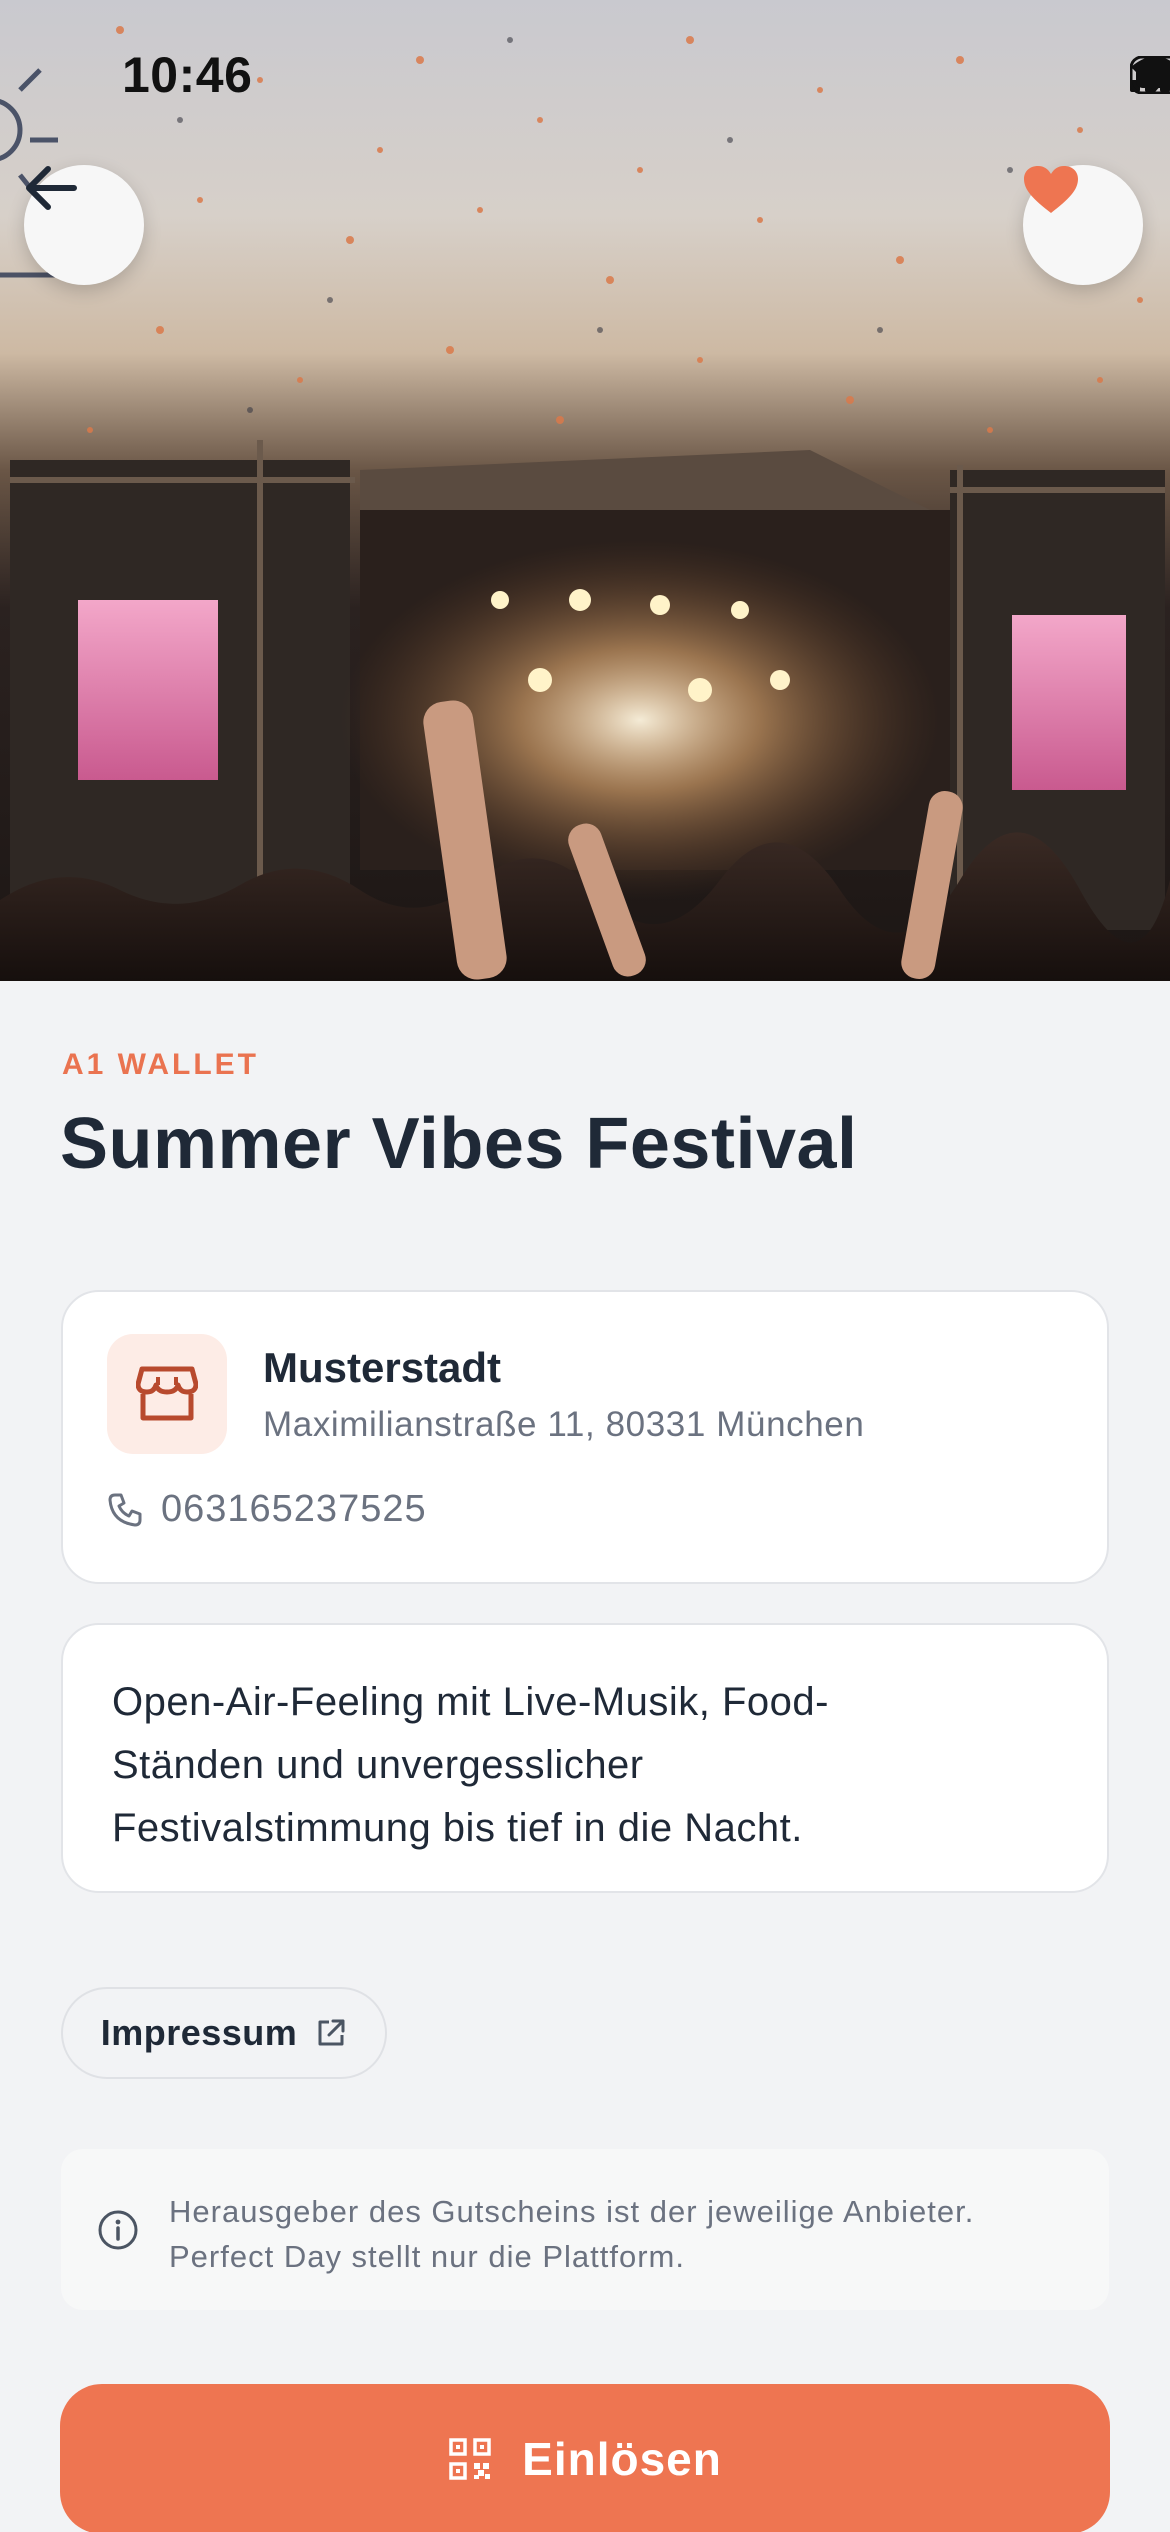 This screenshot has height=2532, width=1170. I want to click on store-icon, so click(167, 1393).